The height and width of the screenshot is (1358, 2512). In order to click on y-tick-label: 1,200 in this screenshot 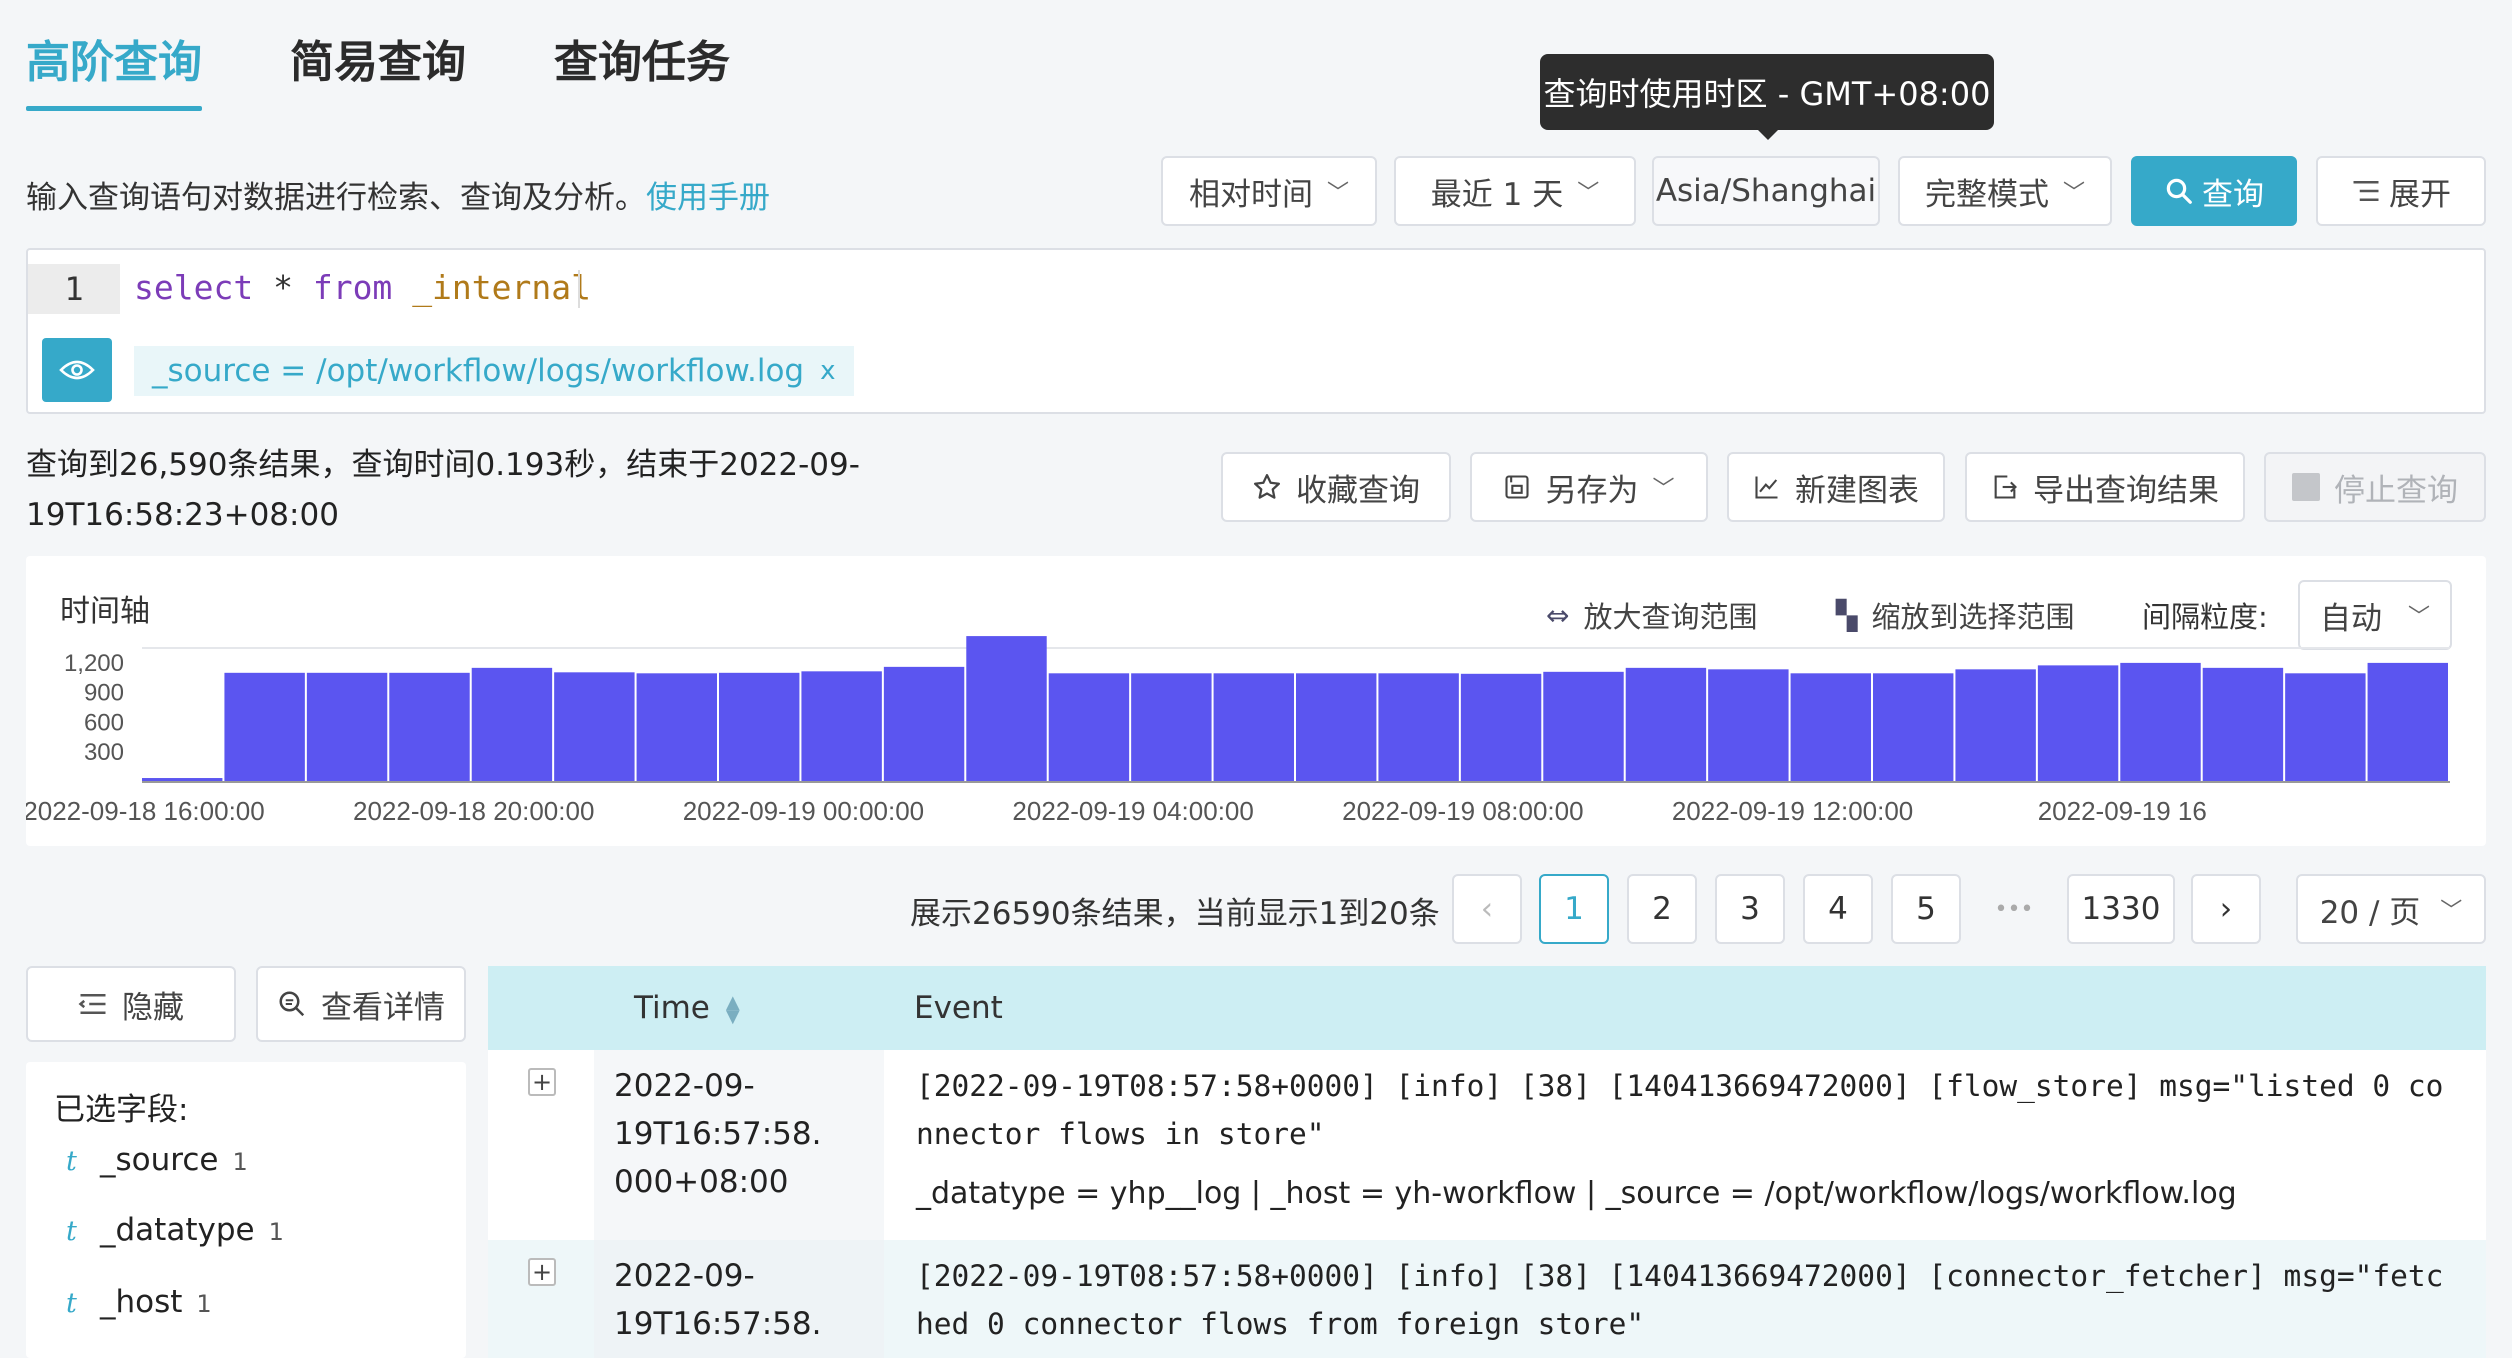, I will do `click(94, 663)`.